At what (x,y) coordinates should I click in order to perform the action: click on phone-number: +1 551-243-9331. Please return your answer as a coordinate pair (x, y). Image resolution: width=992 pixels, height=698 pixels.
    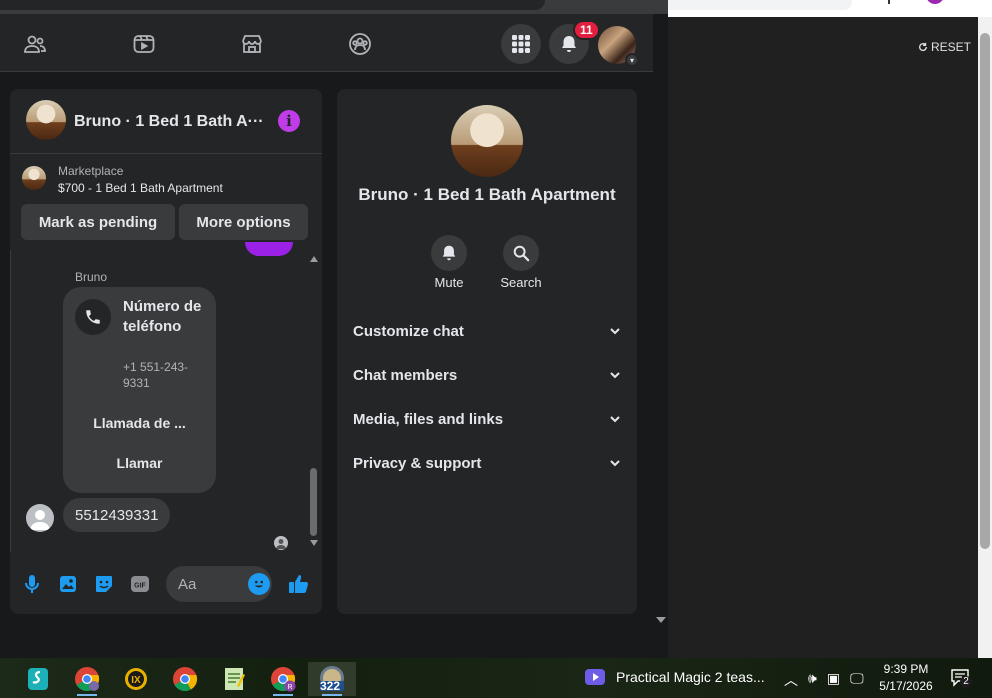
    Looking at the image, I should click on (156, 375).